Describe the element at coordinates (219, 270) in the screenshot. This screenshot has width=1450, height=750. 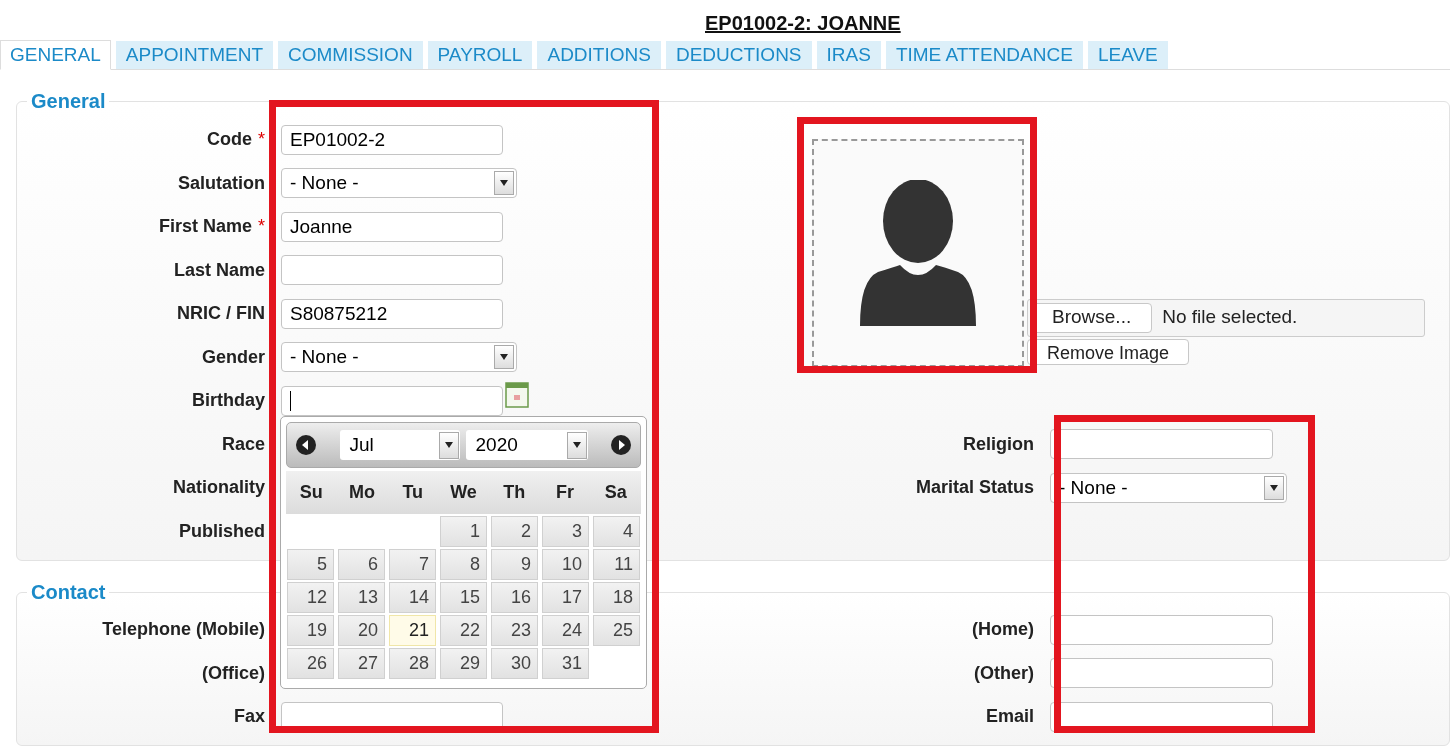
I see `field-label: Last Name` at that location.